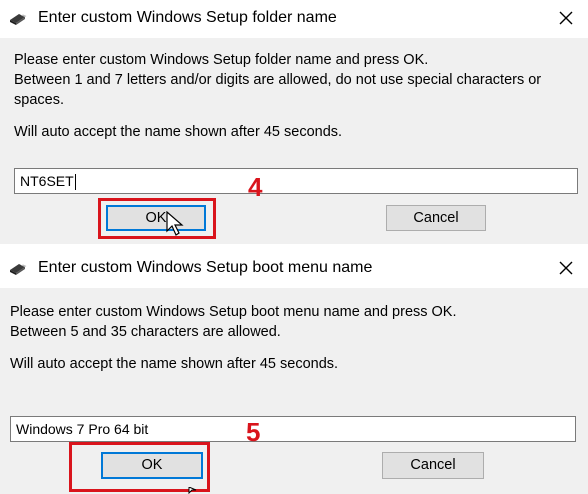  I want to click on folder-name-input: NT6SET, so click(296, 181).